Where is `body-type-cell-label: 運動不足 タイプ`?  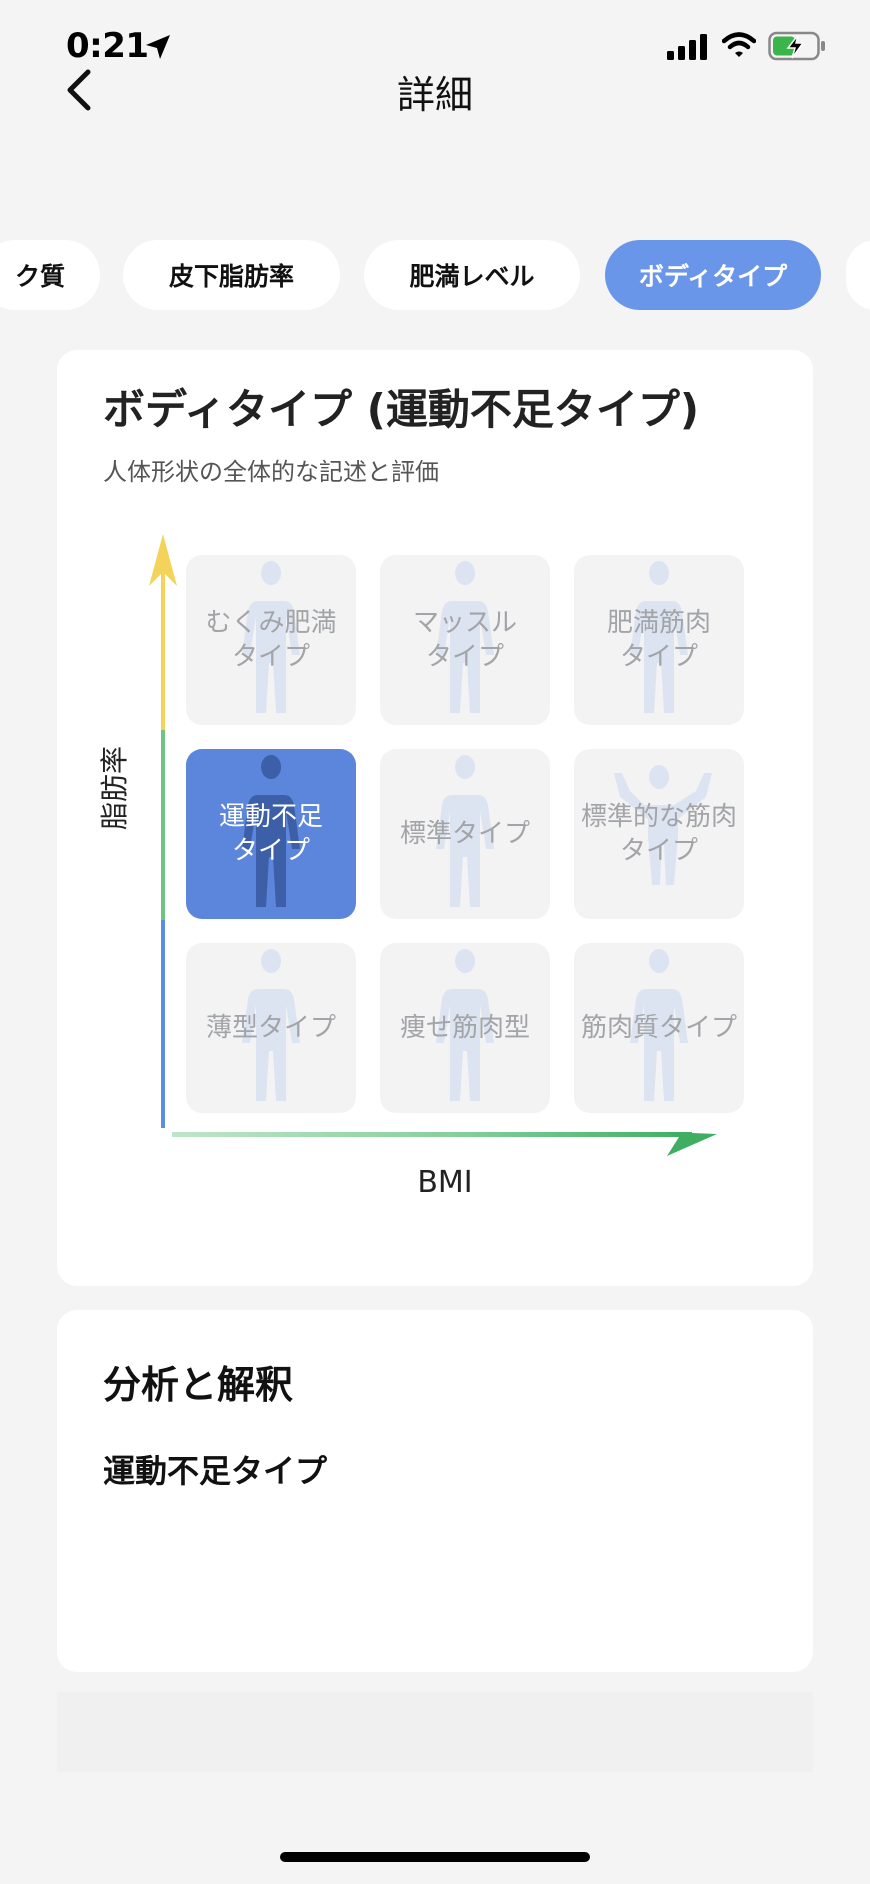
body-type-cell-label: 運動不足 タイプ is located at coordinates (270, 834).